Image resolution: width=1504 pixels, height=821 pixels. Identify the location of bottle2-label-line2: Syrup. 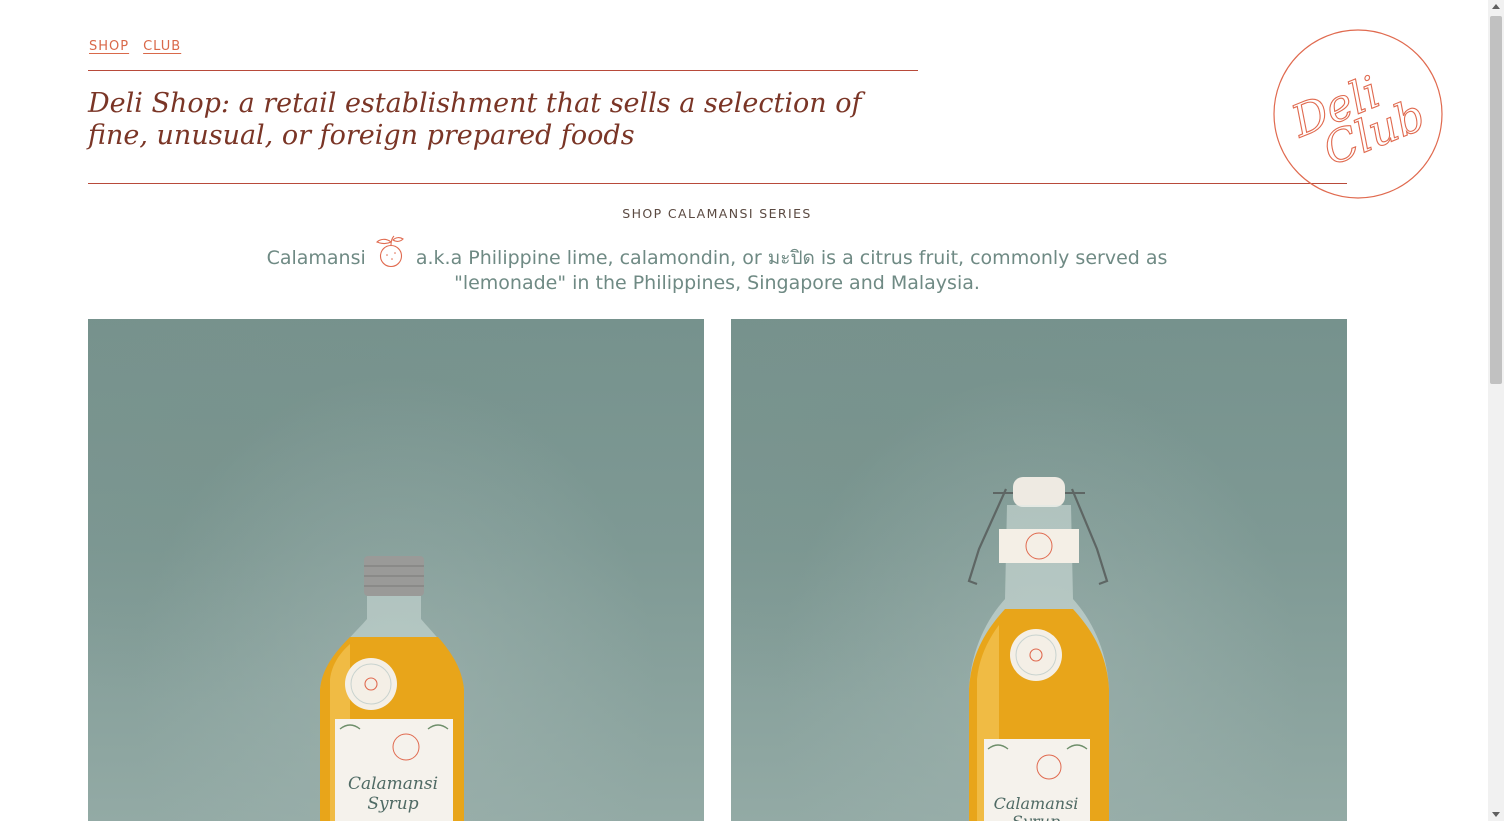
(1036, 816).